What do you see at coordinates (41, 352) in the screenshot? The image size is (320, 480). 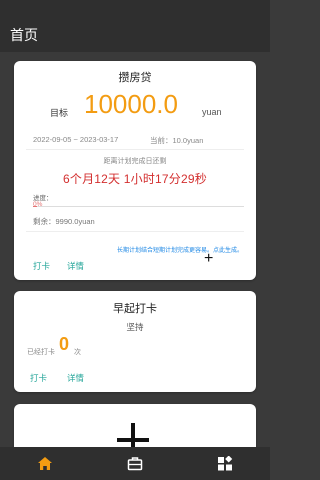 I see `done-label: 已经打卡` at bounding box center [41, 352].